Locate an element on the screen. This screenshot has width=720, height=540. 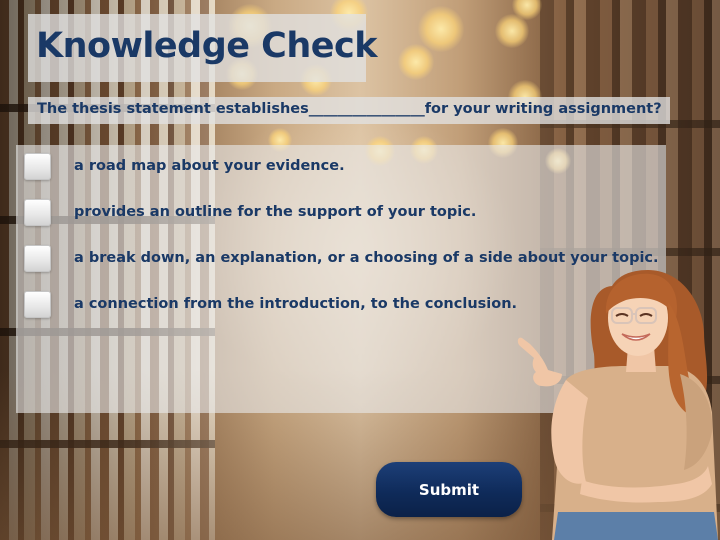
page-title: Knowledge Check is located at coordinates (207, 46).